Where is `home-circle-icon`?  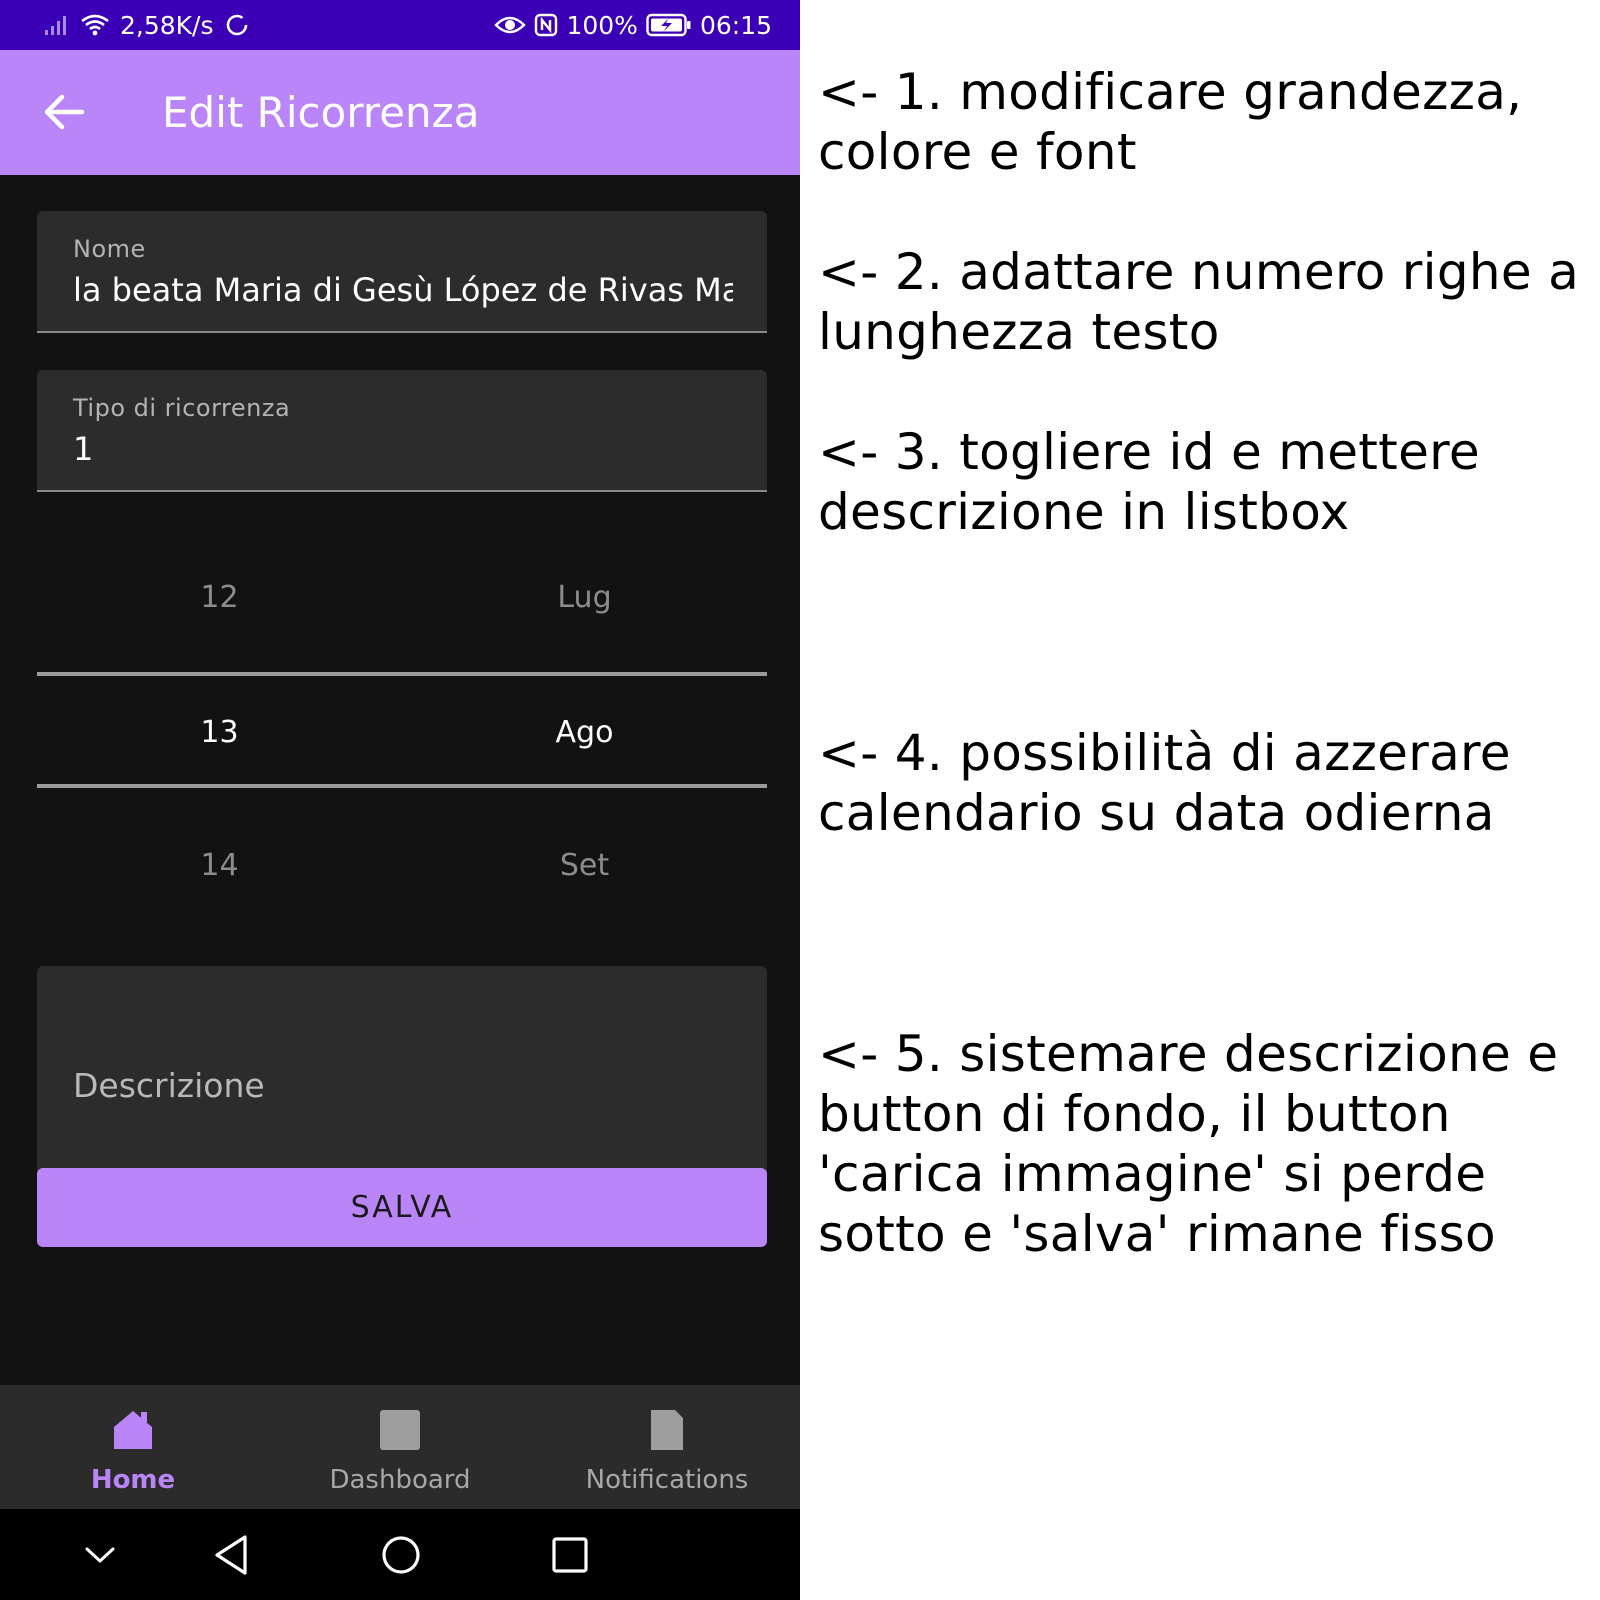 home-circle-icon is located at coordinates (401, 1555).